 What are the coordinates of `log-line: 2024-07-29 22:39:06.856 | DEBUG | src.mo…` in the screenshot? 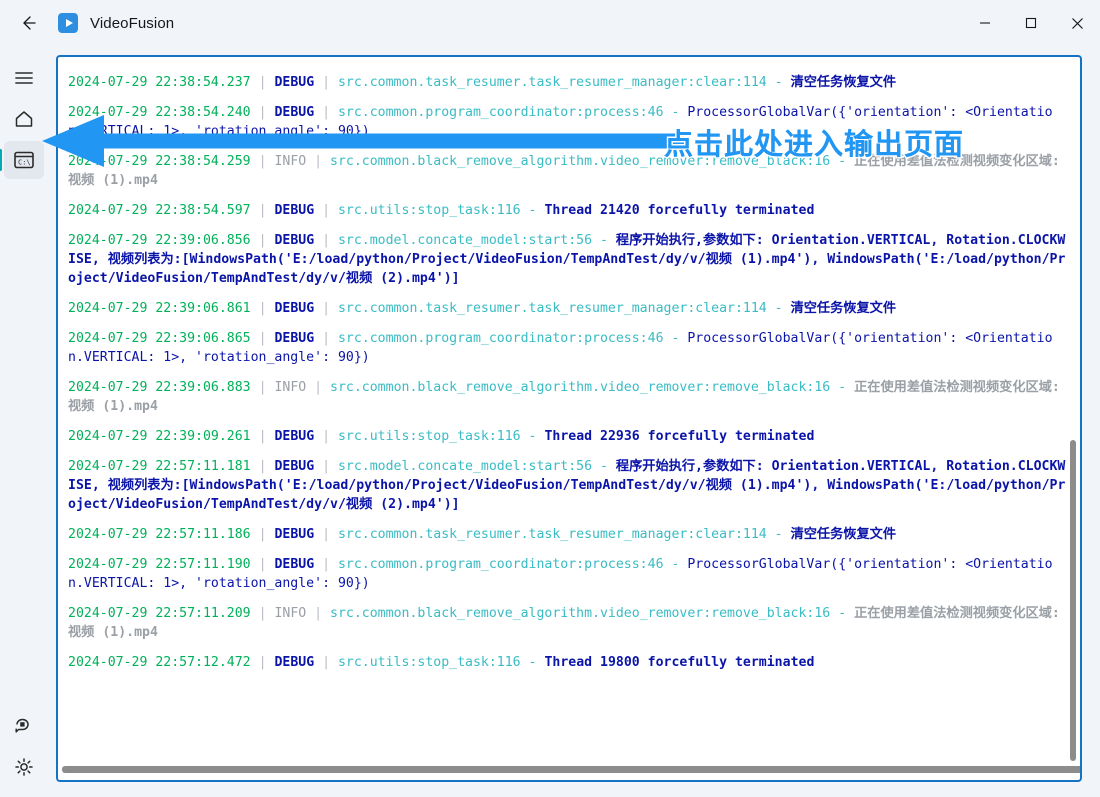 It's located at (569, 259).